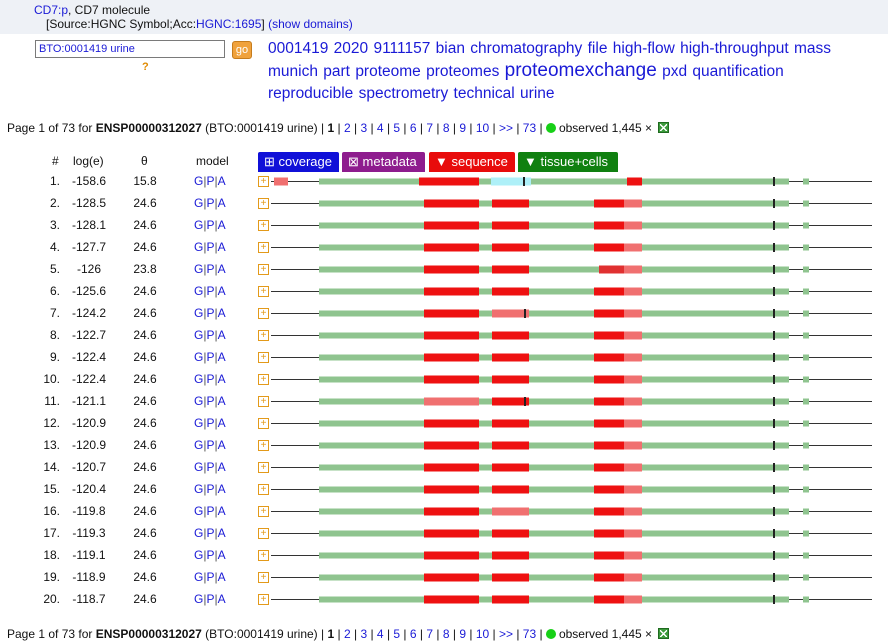 The image size is (888, 641). What do you see at coordinates (526, 48) in the screenshot?
I see `keyword-link: chromatography` at bounding box center [526, 48].